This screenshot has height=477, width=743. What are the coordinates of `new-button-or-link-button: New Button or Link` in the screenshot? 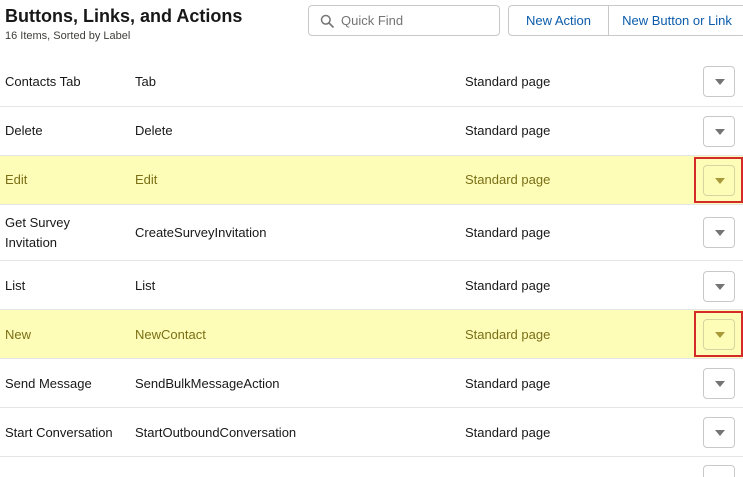 It's located at (676, 20).